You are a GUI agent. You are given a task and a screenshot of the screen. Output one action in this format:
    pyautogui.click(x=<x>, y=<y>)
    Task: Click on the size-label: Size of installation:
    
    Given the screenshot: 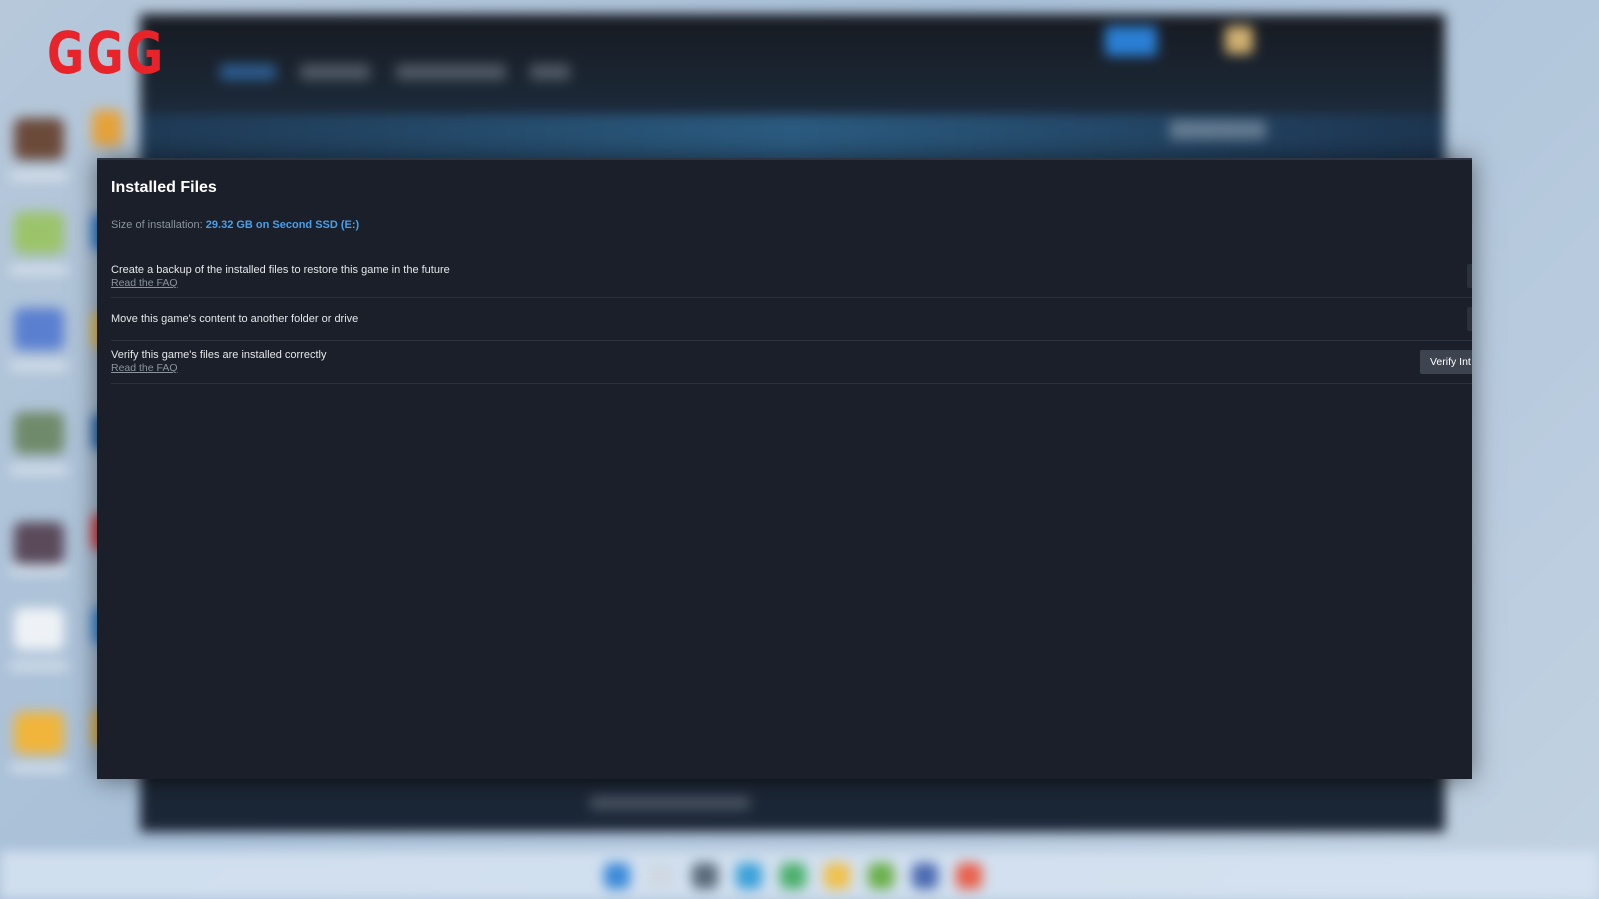 What is the action you would take?
    pyautogui.click(x=157, y=225)
    